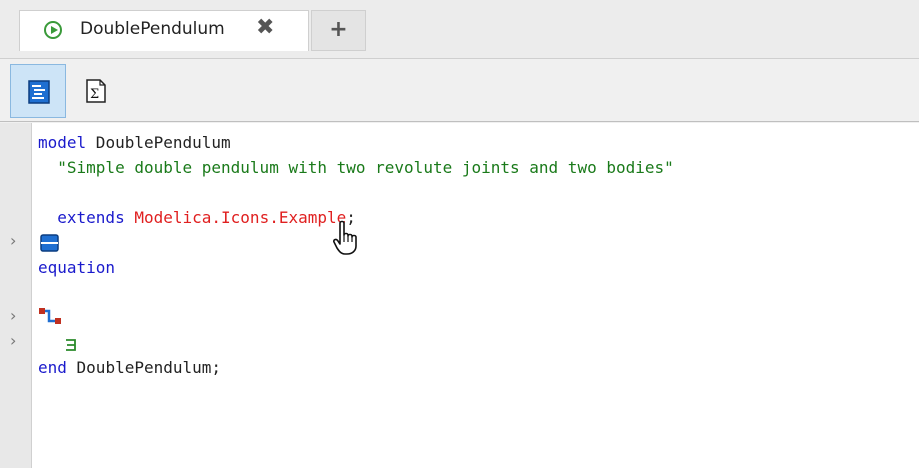  I want to click on text-view-icon, so click(39, 92).